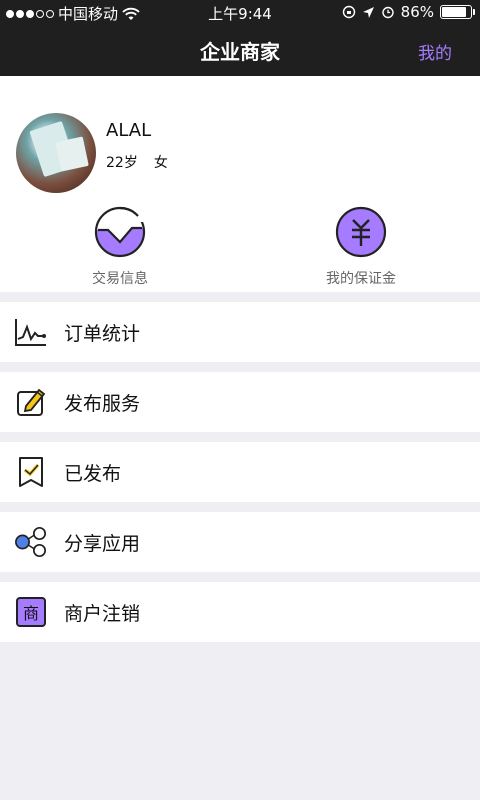 This screenshot has width=480, height=800. Describe the element at coordinates (31, 542) in the screenshot. I see `share-bubbles-icon` at that location.